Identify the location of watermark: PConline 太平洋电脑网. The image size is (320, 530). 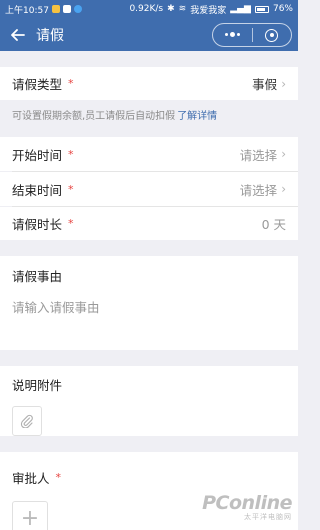
(247, 507).